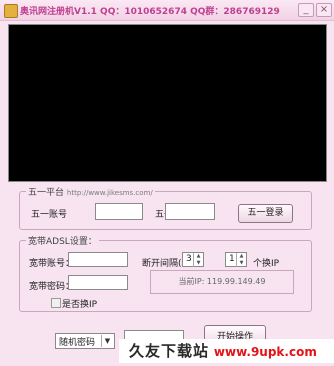  I want to click on close-icon: ×, so click(324, 9).